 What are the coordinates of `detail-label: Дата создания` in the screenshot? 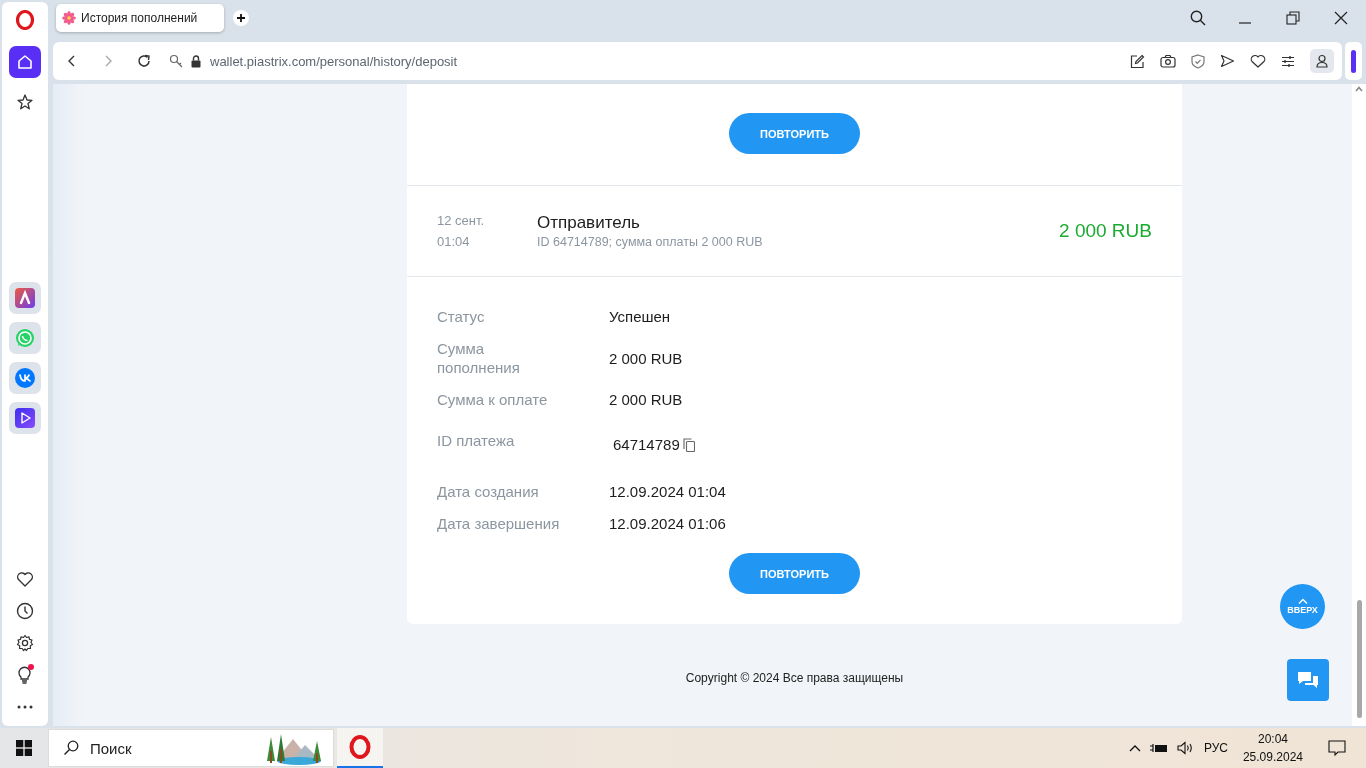 It's located at (488, 491).